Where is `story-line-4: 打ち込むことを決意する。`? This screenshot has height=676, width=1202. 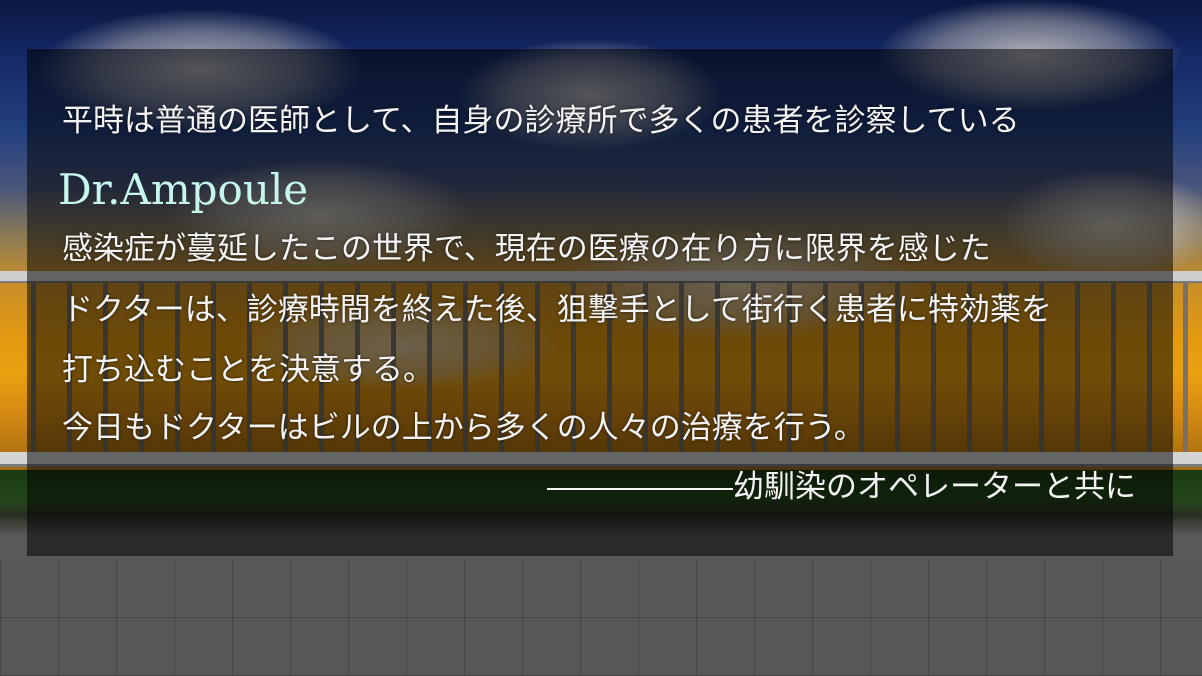 story-line-4: 打ち込むことを決意する。 is located at coordinates (248, 370).